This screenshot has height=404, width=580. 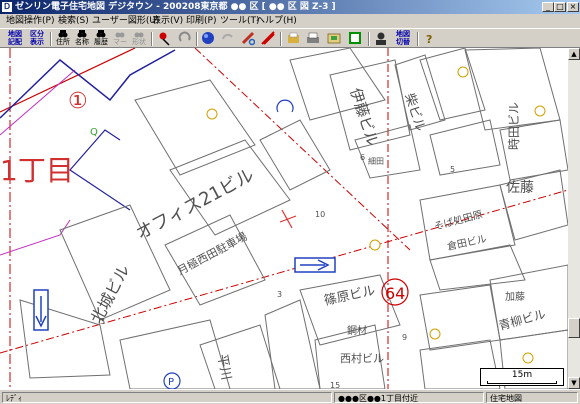 I want to click on globe-icon, so click(x=208, y=38).